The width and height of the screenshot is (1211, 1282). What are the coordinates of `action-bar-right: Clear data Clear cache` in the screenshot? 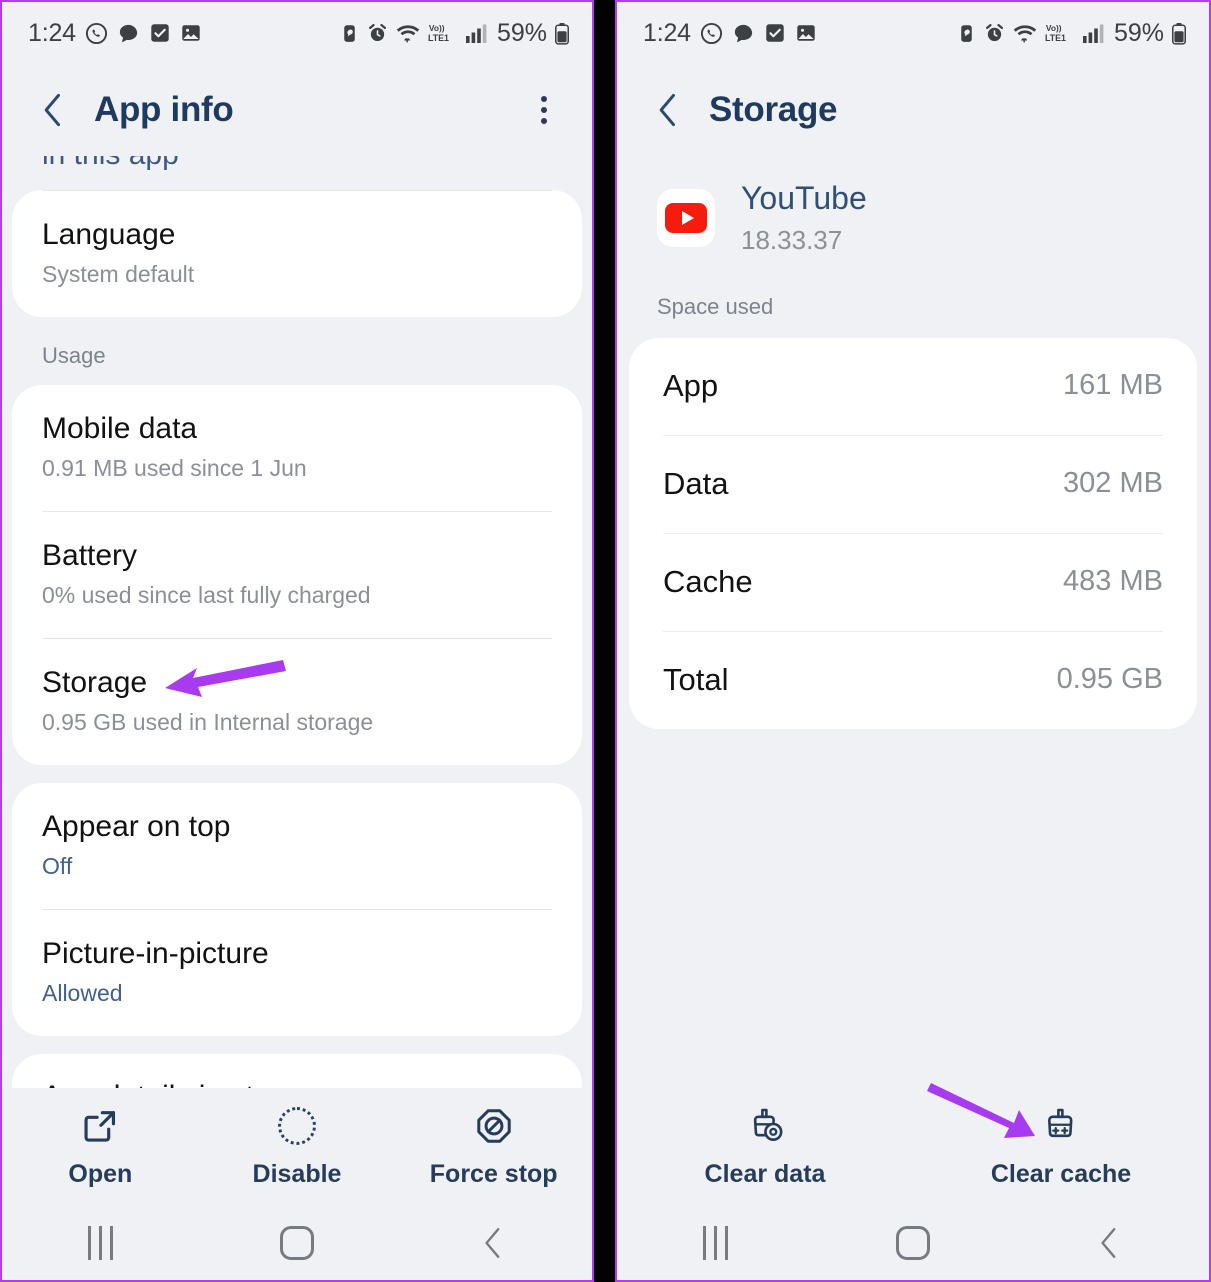 It's located at (913, 1147).